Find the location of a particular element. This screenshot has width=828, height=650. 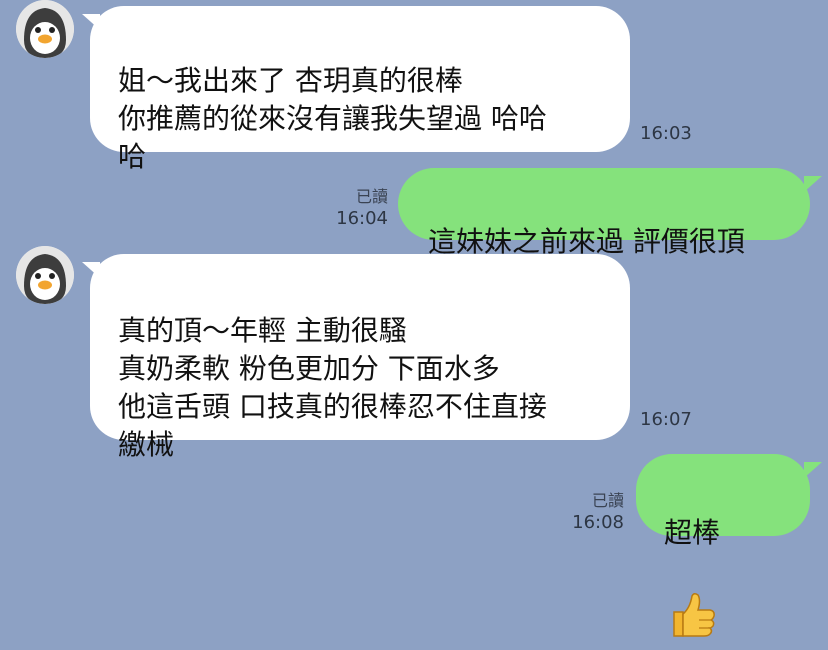

message-meta: 已讀 16:04 is located at coordinates (359, 208).